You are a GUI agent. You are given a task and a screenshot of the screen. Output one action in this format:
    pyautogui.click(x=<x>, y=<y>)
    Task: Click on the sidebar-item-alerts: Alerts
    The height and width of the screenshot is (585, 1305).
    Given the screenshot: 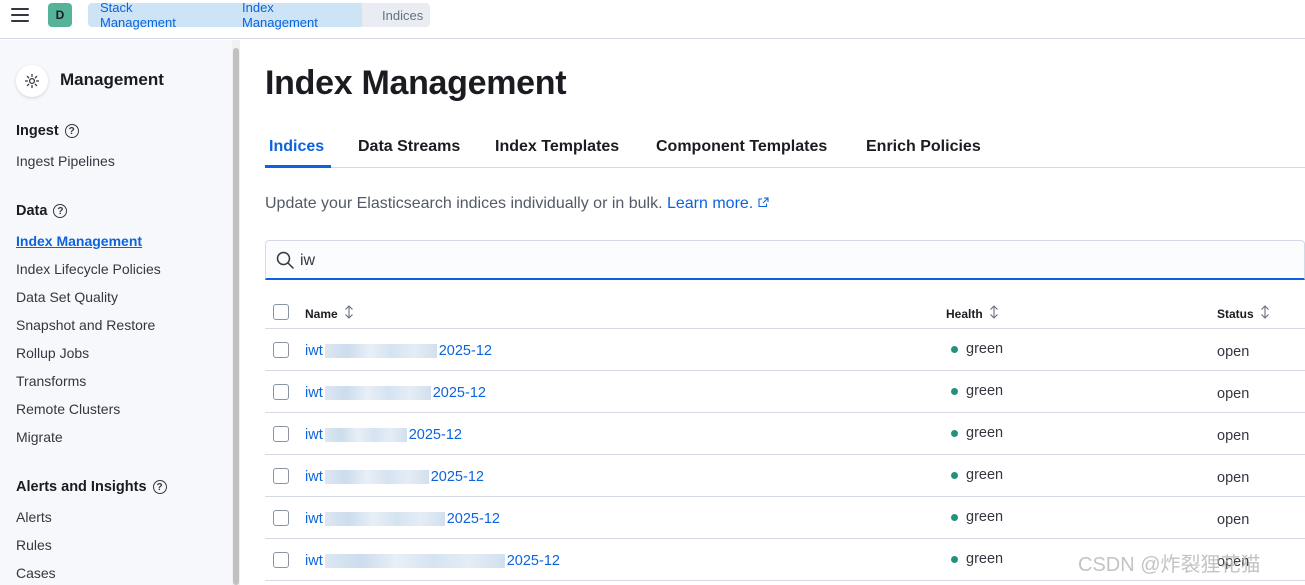 What is the action you would take?
    pyautogui.click(x=34, y=517)
    